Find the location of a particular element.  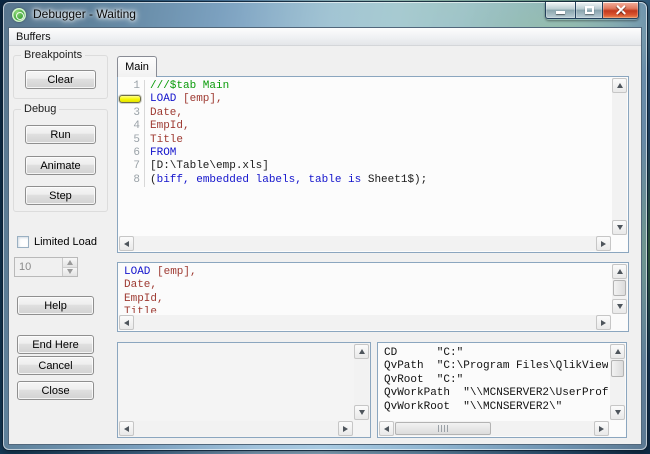

help-button: Help is located at coordinates (55, 305).